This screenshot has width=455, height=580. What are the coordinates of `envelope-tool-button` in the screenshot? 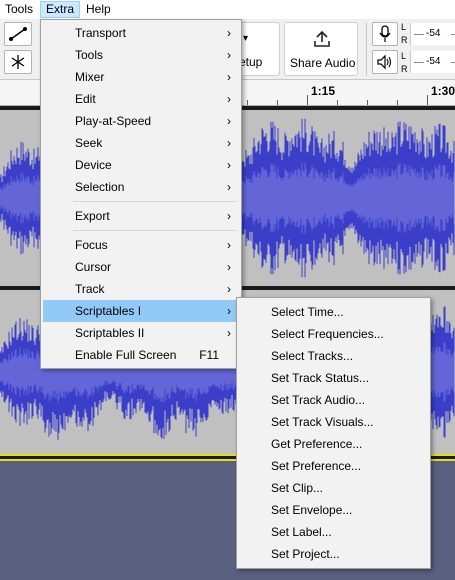 It's located at (18, 34).